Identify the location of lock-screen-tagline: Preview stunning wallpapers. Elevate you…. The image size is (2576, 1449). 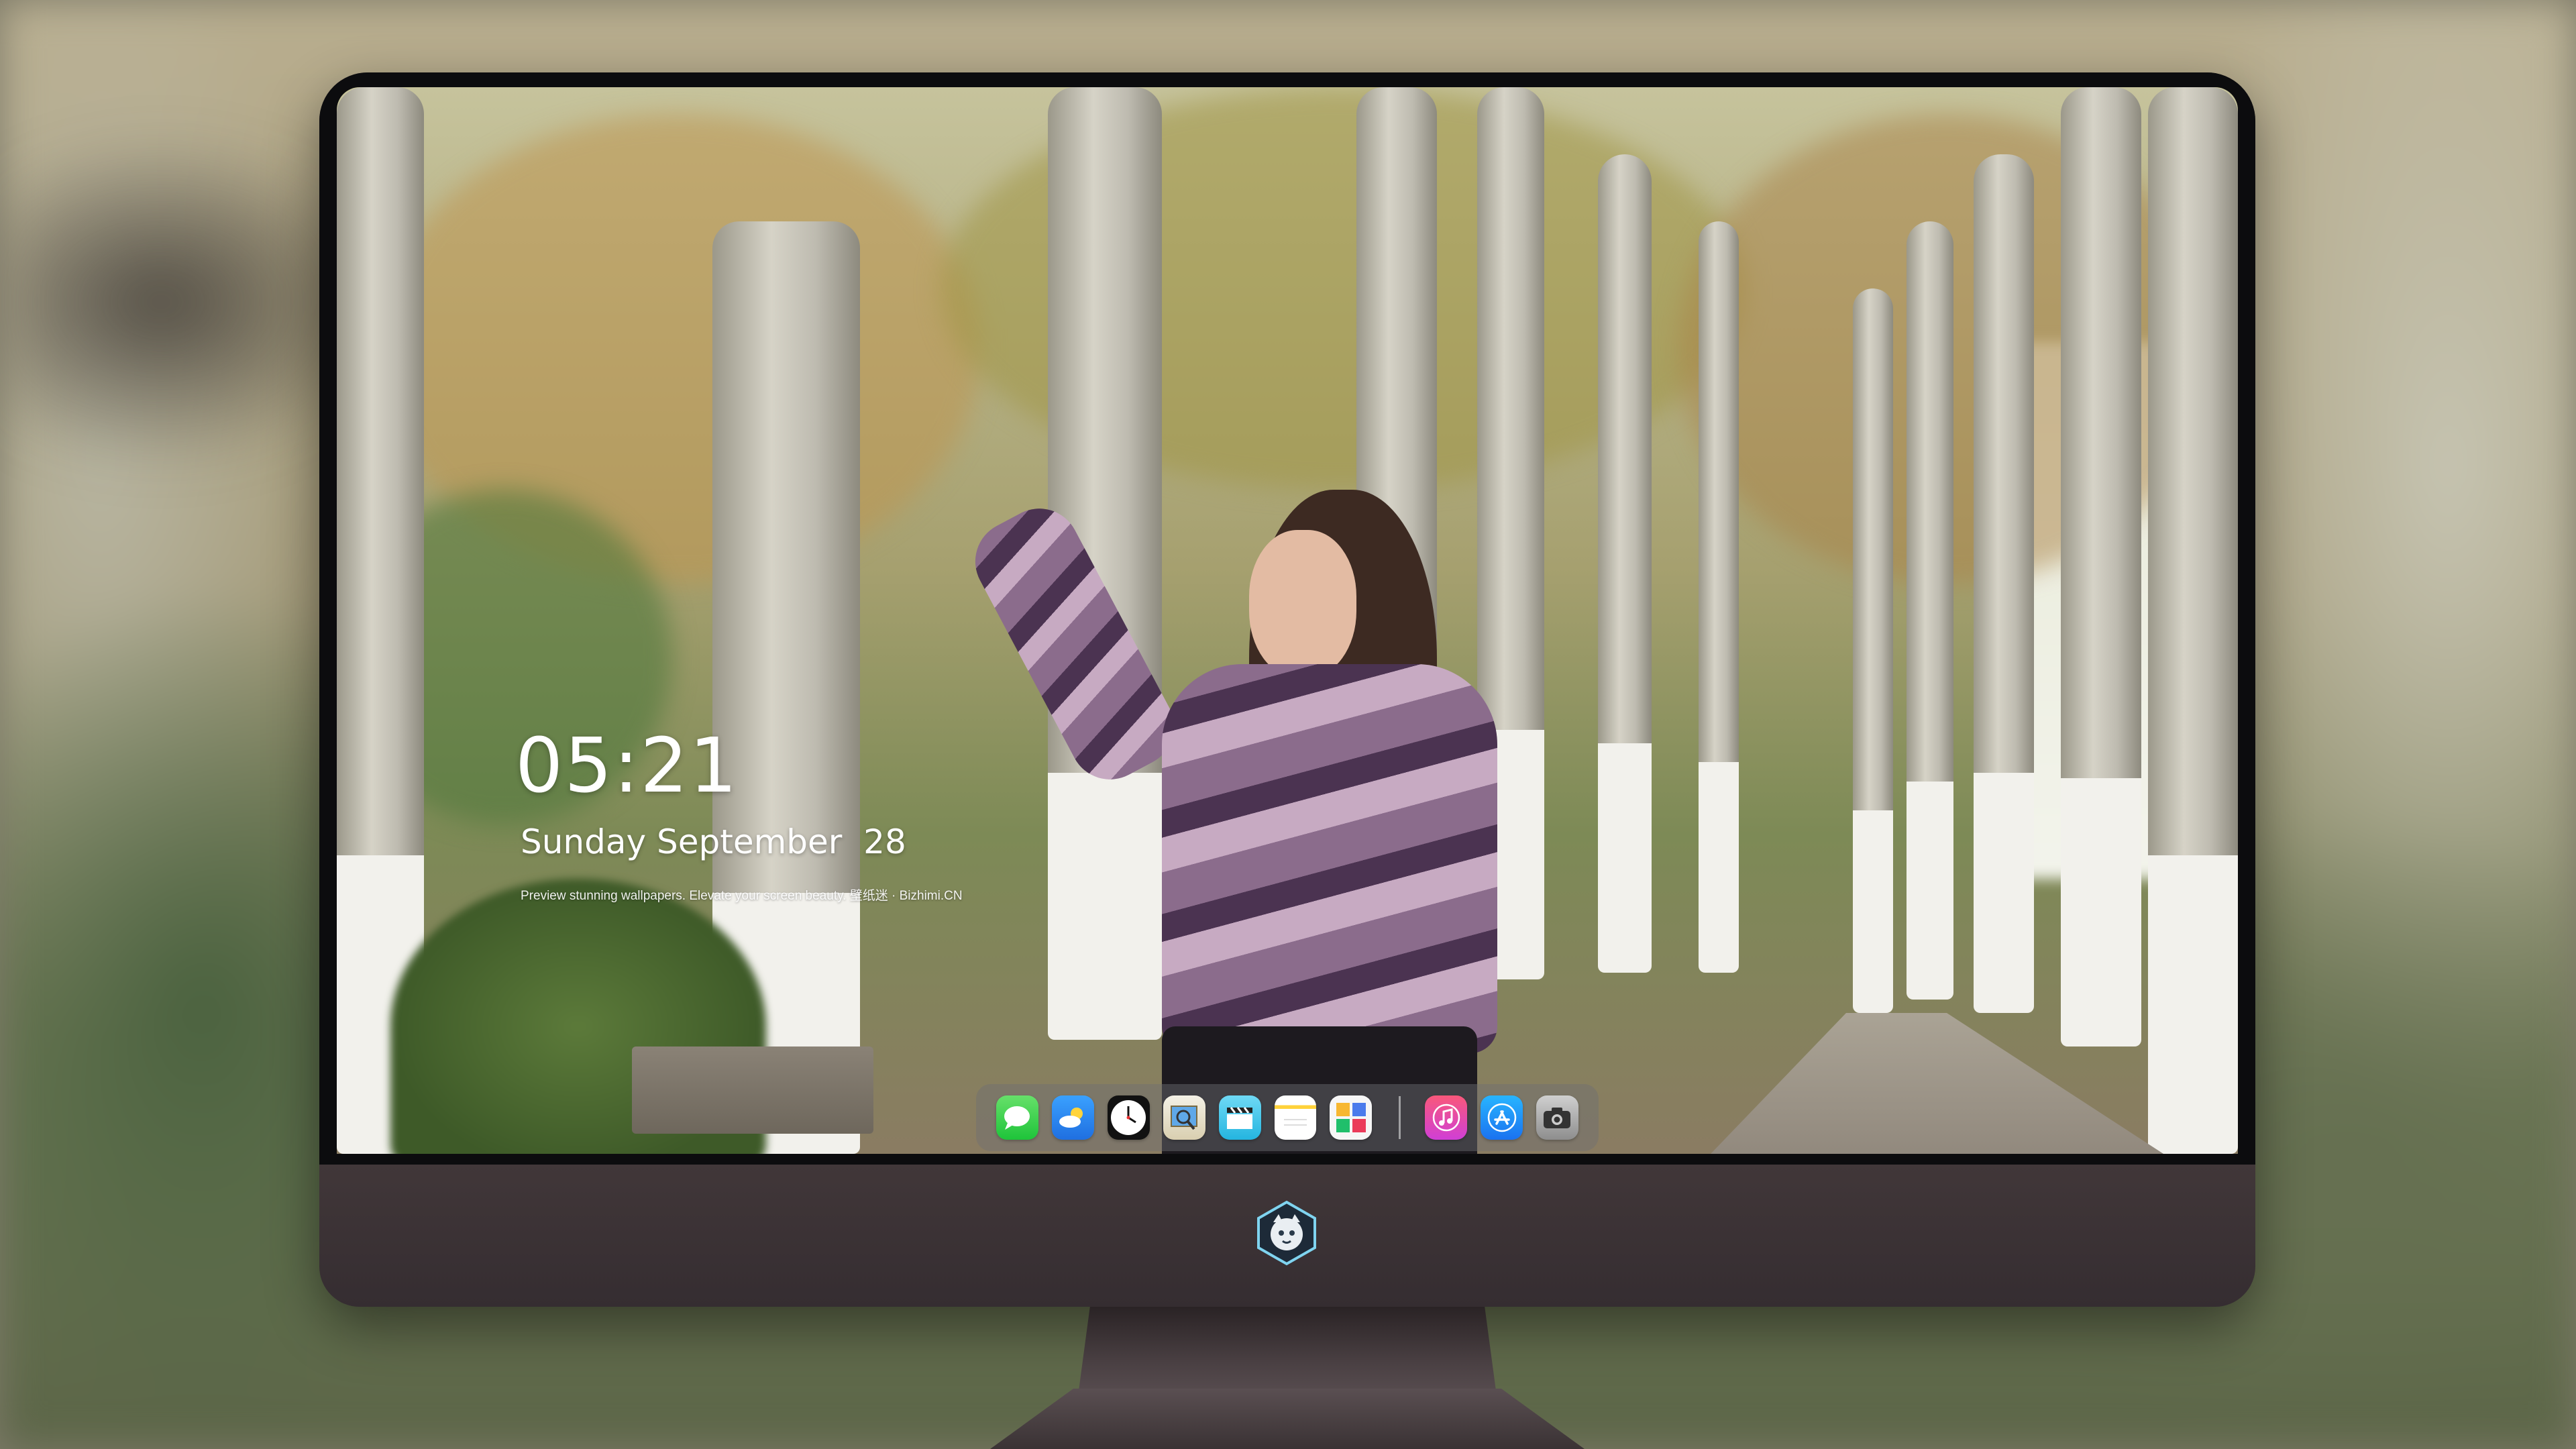
(742, 896).